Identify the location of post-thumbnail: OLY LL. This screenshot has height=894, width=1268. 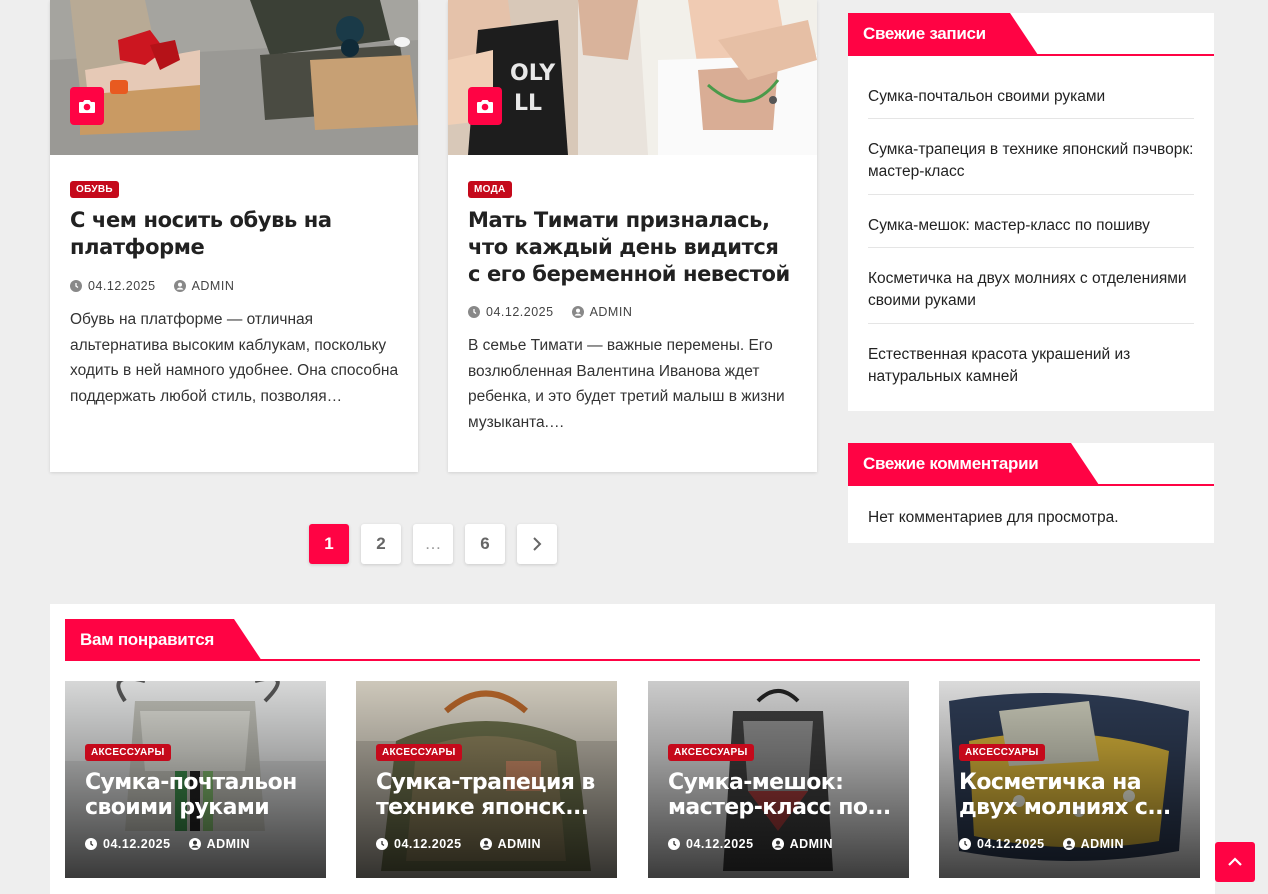
(632, 77).